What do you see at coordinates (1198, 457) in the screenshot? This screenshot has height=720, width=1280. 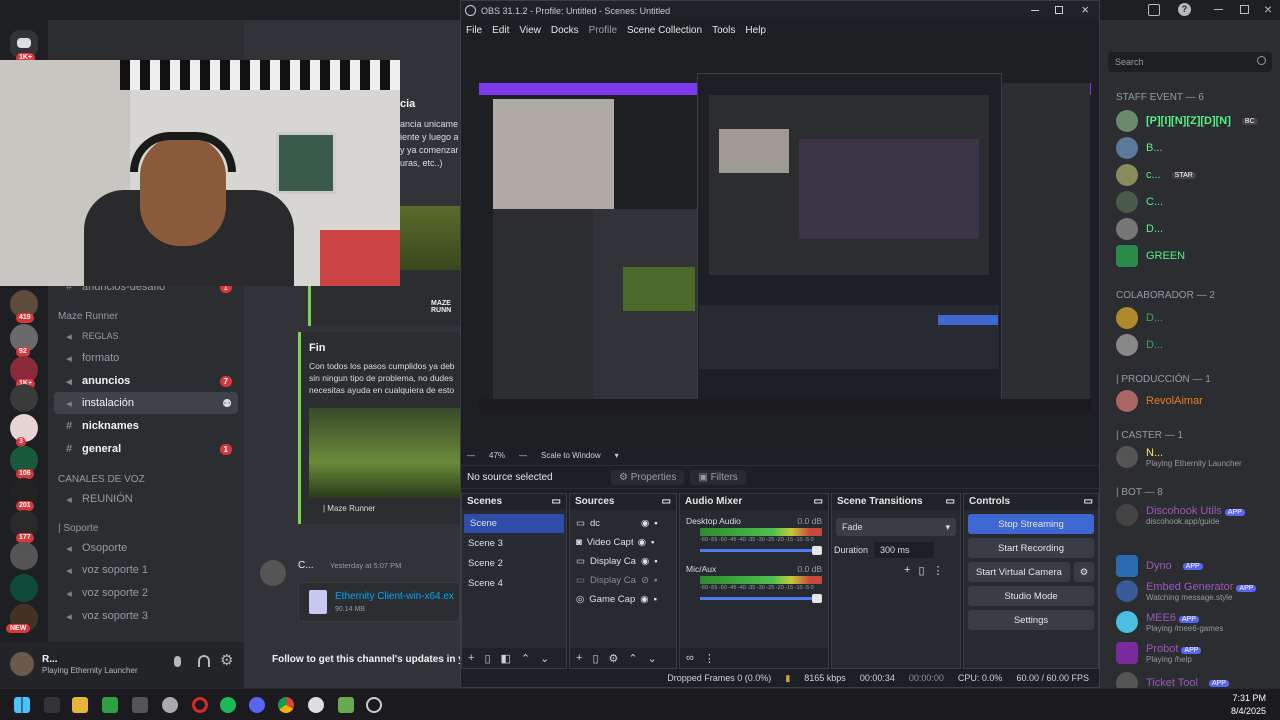 I see `member-item: N... Playing Ethernity Launcher` at bounding box center [1198, 457].